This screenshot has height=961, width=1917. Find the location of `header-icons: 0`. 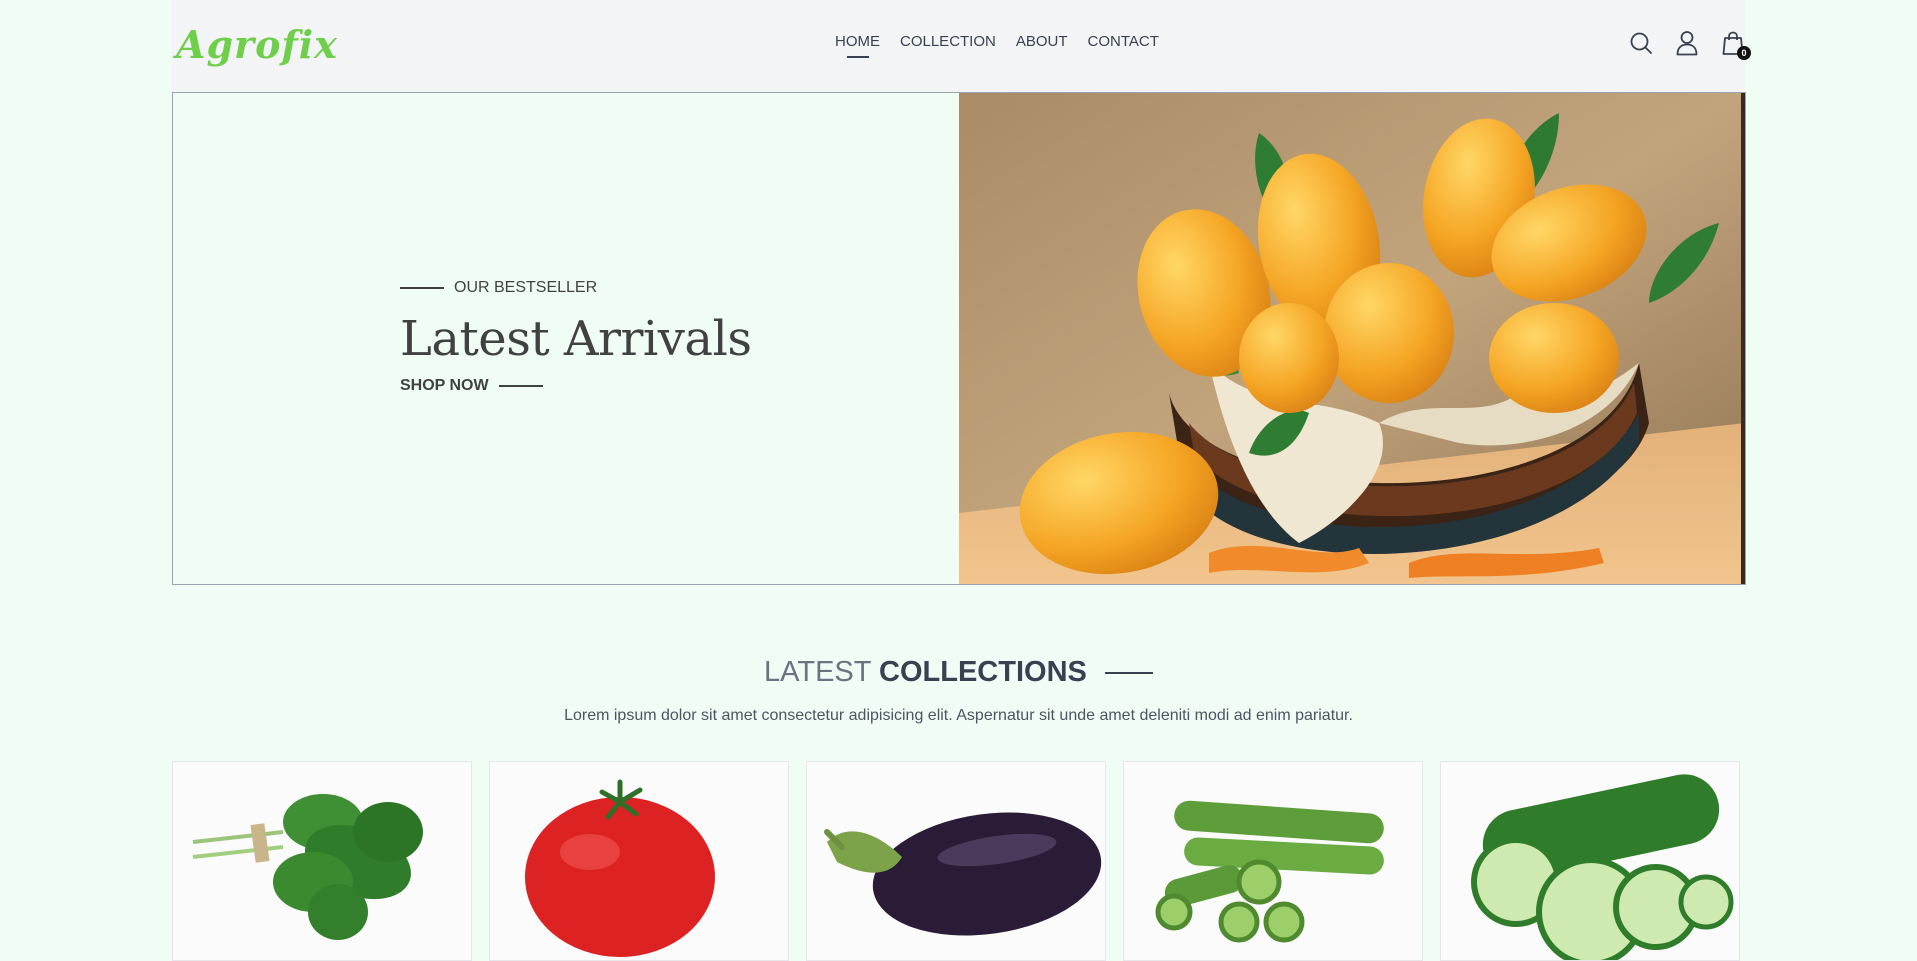

header-icons: 0 is located at coordinates (1690, 45).